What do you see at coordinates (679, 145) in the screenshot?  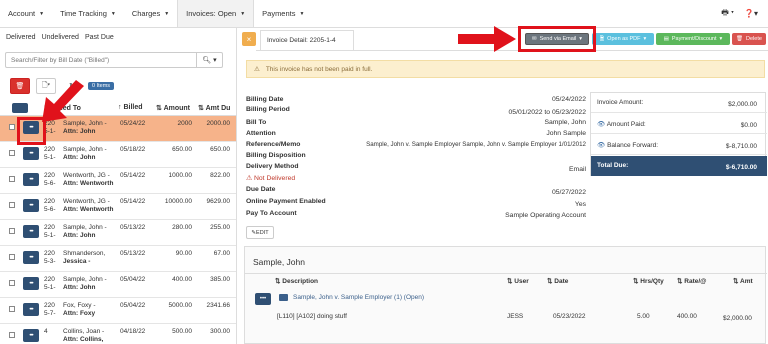 I see `summary-balance-forward: 👁 Balance Forward: $-8,710.00` at bounding box center [679, 145].